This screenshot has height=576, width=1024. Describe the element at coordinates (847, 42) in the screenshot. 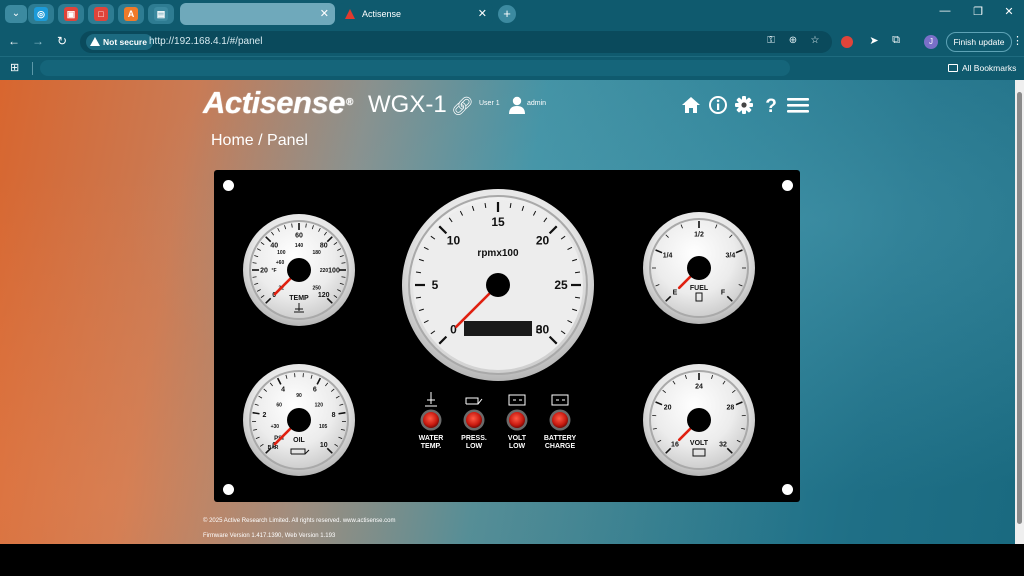

I see `extension-icon` at that location.